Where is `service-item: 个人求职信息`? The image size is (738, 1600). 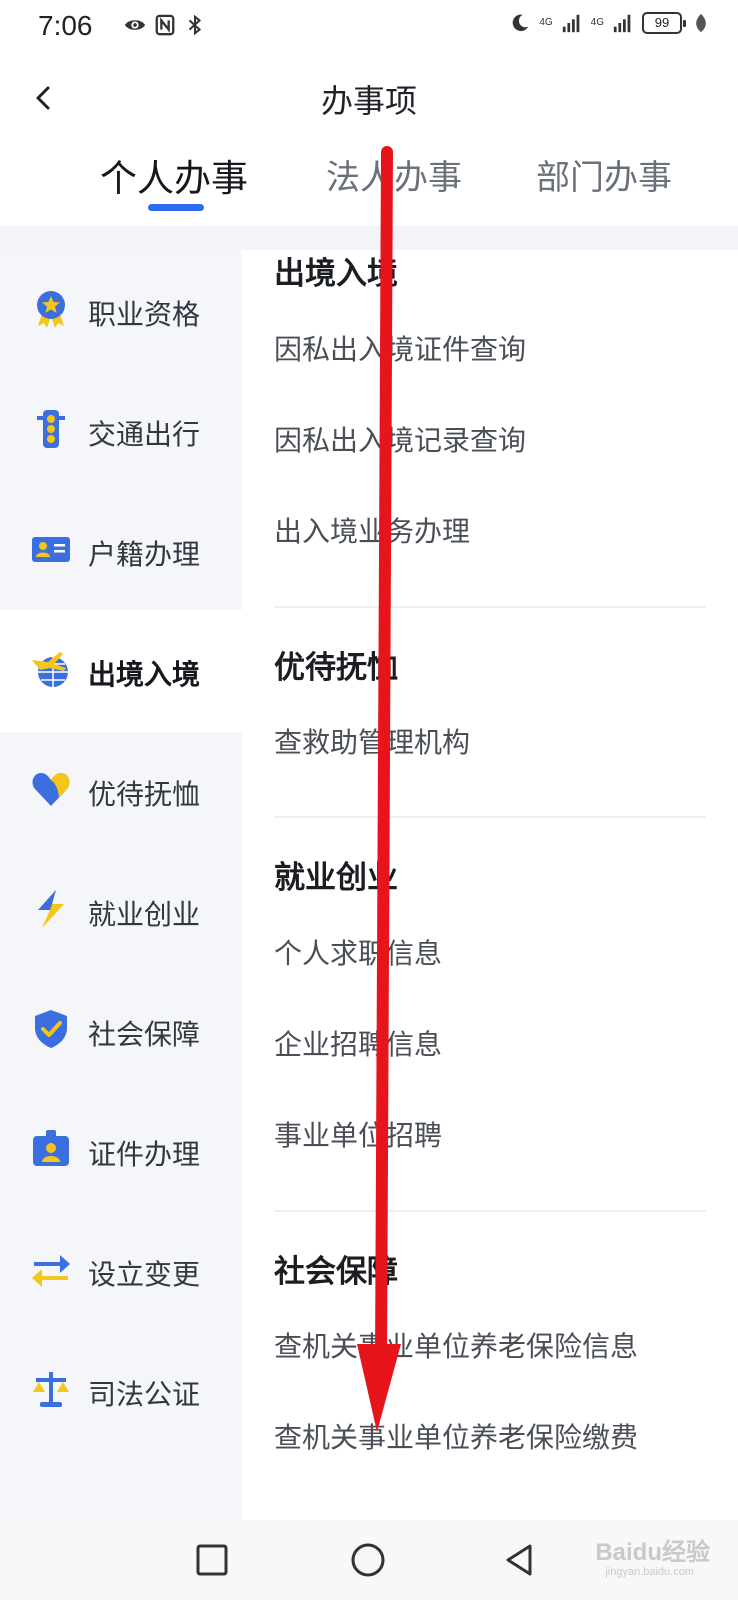
service-item: 个人求职信息 is located at coordinates (358, 952).